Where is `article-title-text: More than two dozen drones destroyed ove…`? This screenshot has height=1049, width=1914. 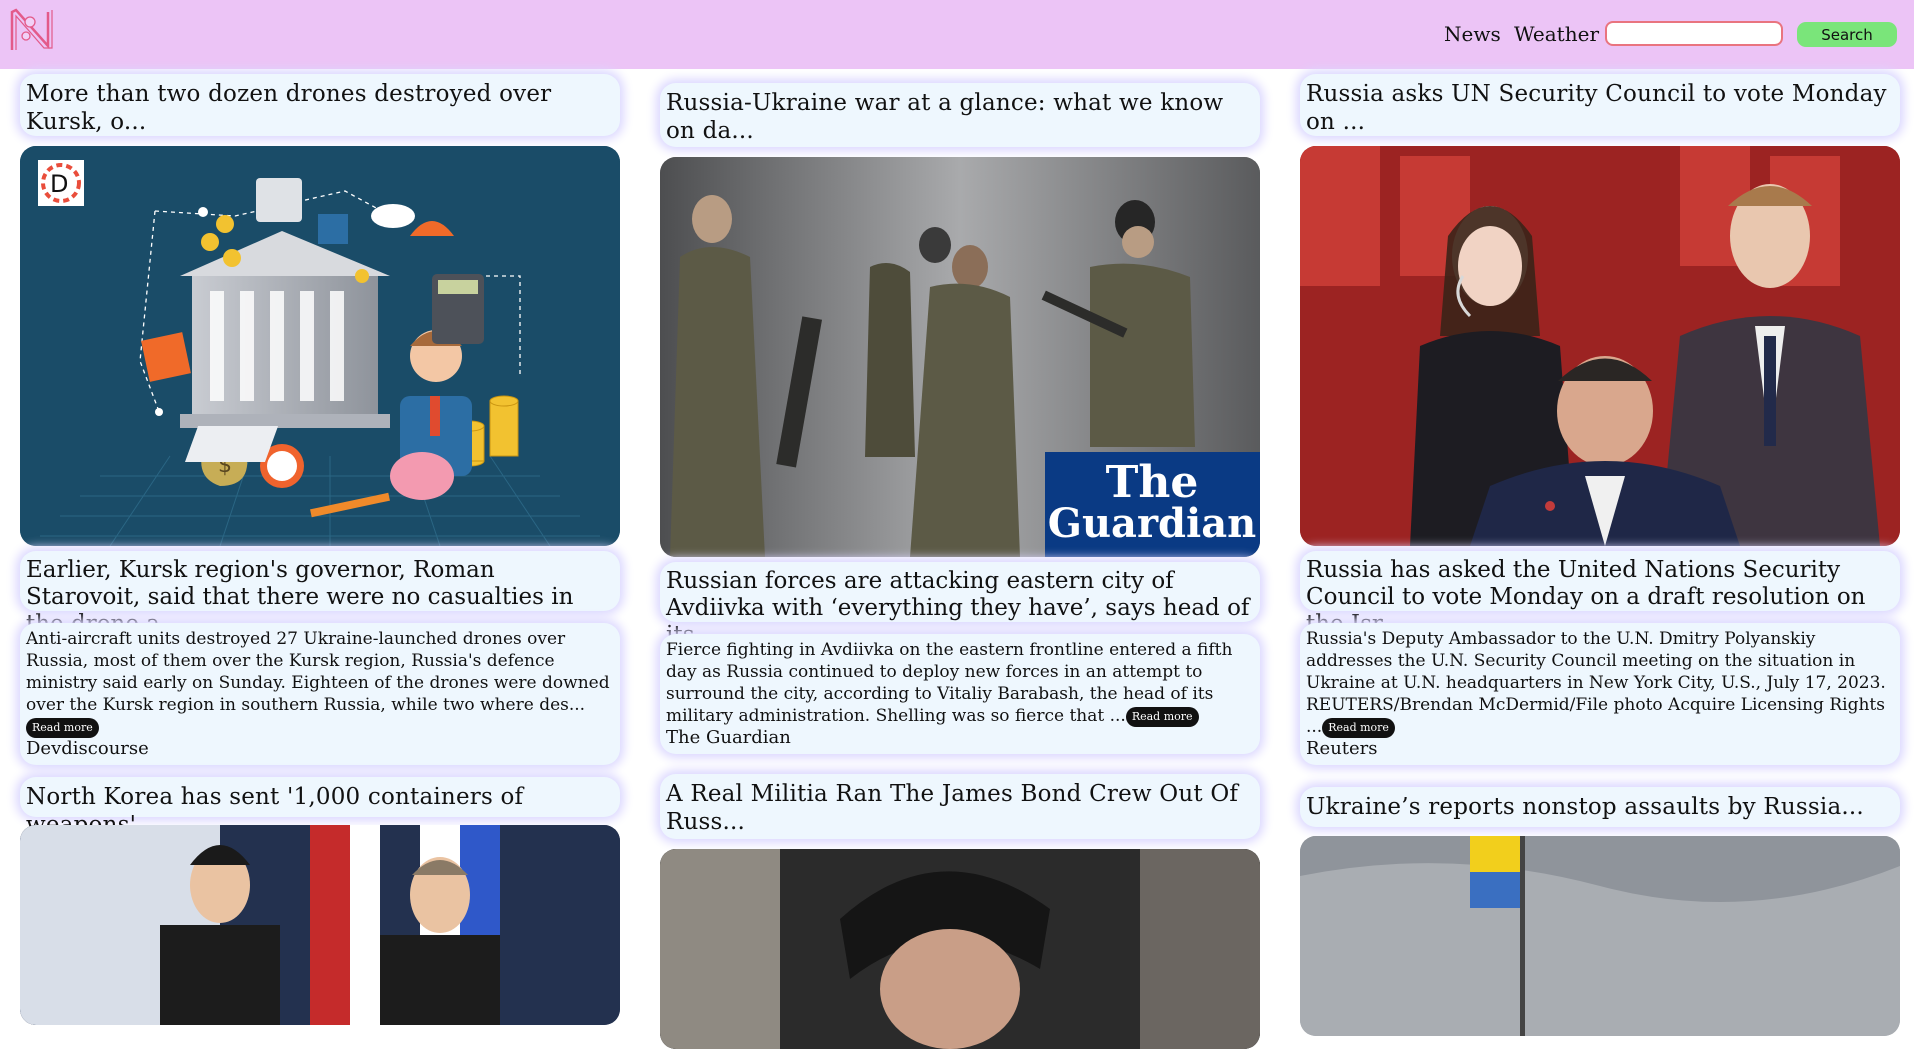 article-title-text: More than two dozen drones destroyed ove… is located at coordinates (289, 108).